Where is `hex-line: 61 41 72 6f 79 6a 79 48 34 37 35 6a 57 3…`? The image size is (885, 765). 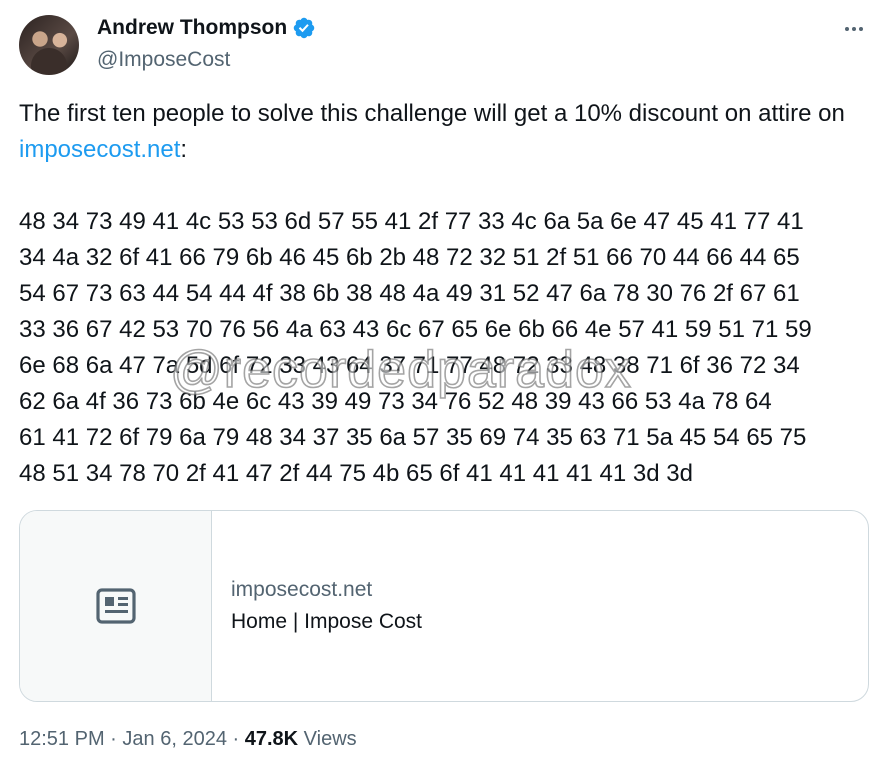
hex-line: 61 41 72 6f 79 6a 79 48 34 37 35 6a 57 3… is located at coordinates (413, 437).